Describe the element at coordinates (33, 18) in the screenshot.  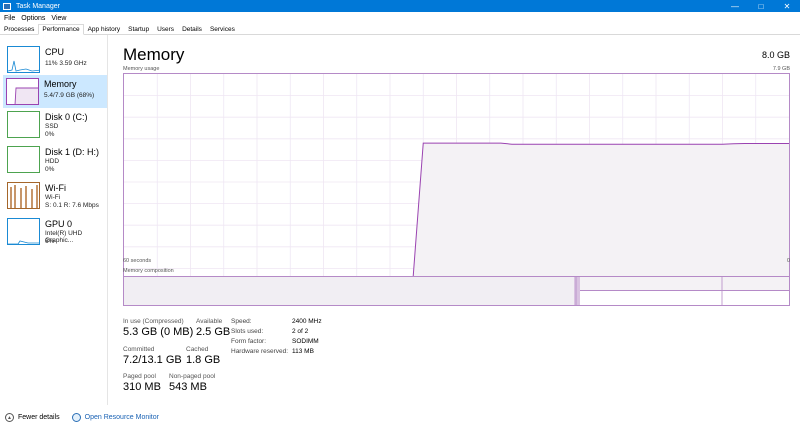
I see `menu-options: Options` at that location.